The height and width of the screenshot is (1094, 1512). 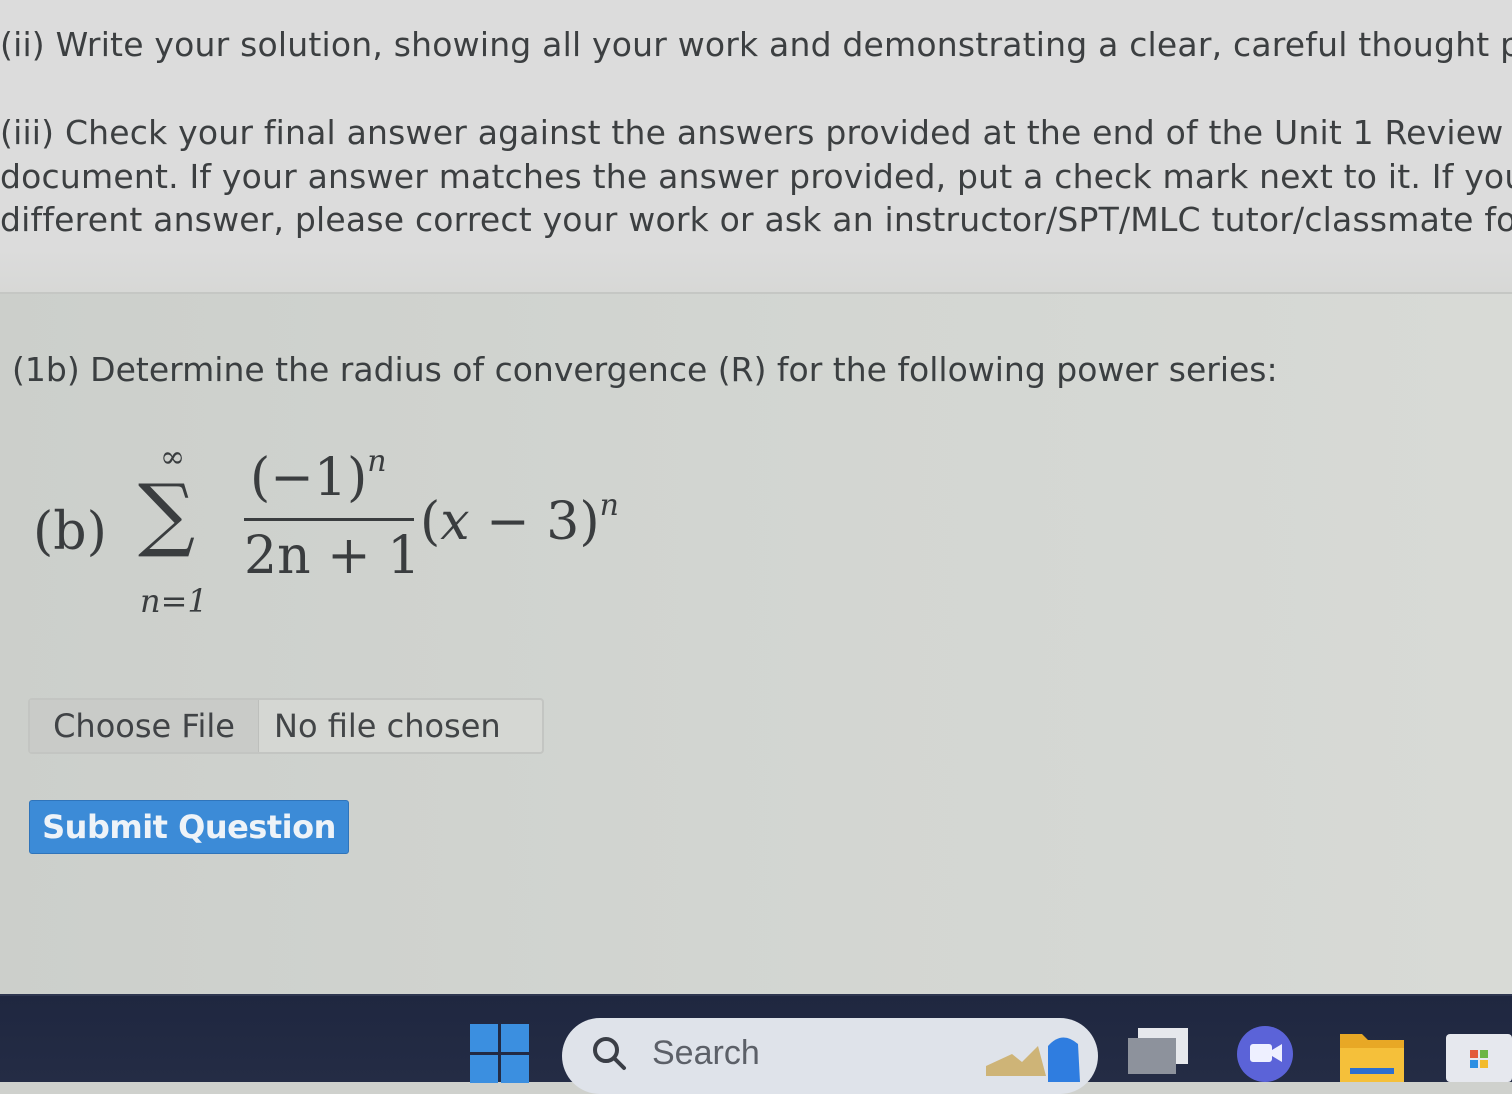 What do you see at coordinates (70, 532) in the screenshot?
I see `part-label: (b)` at bounding box center [70, 532].